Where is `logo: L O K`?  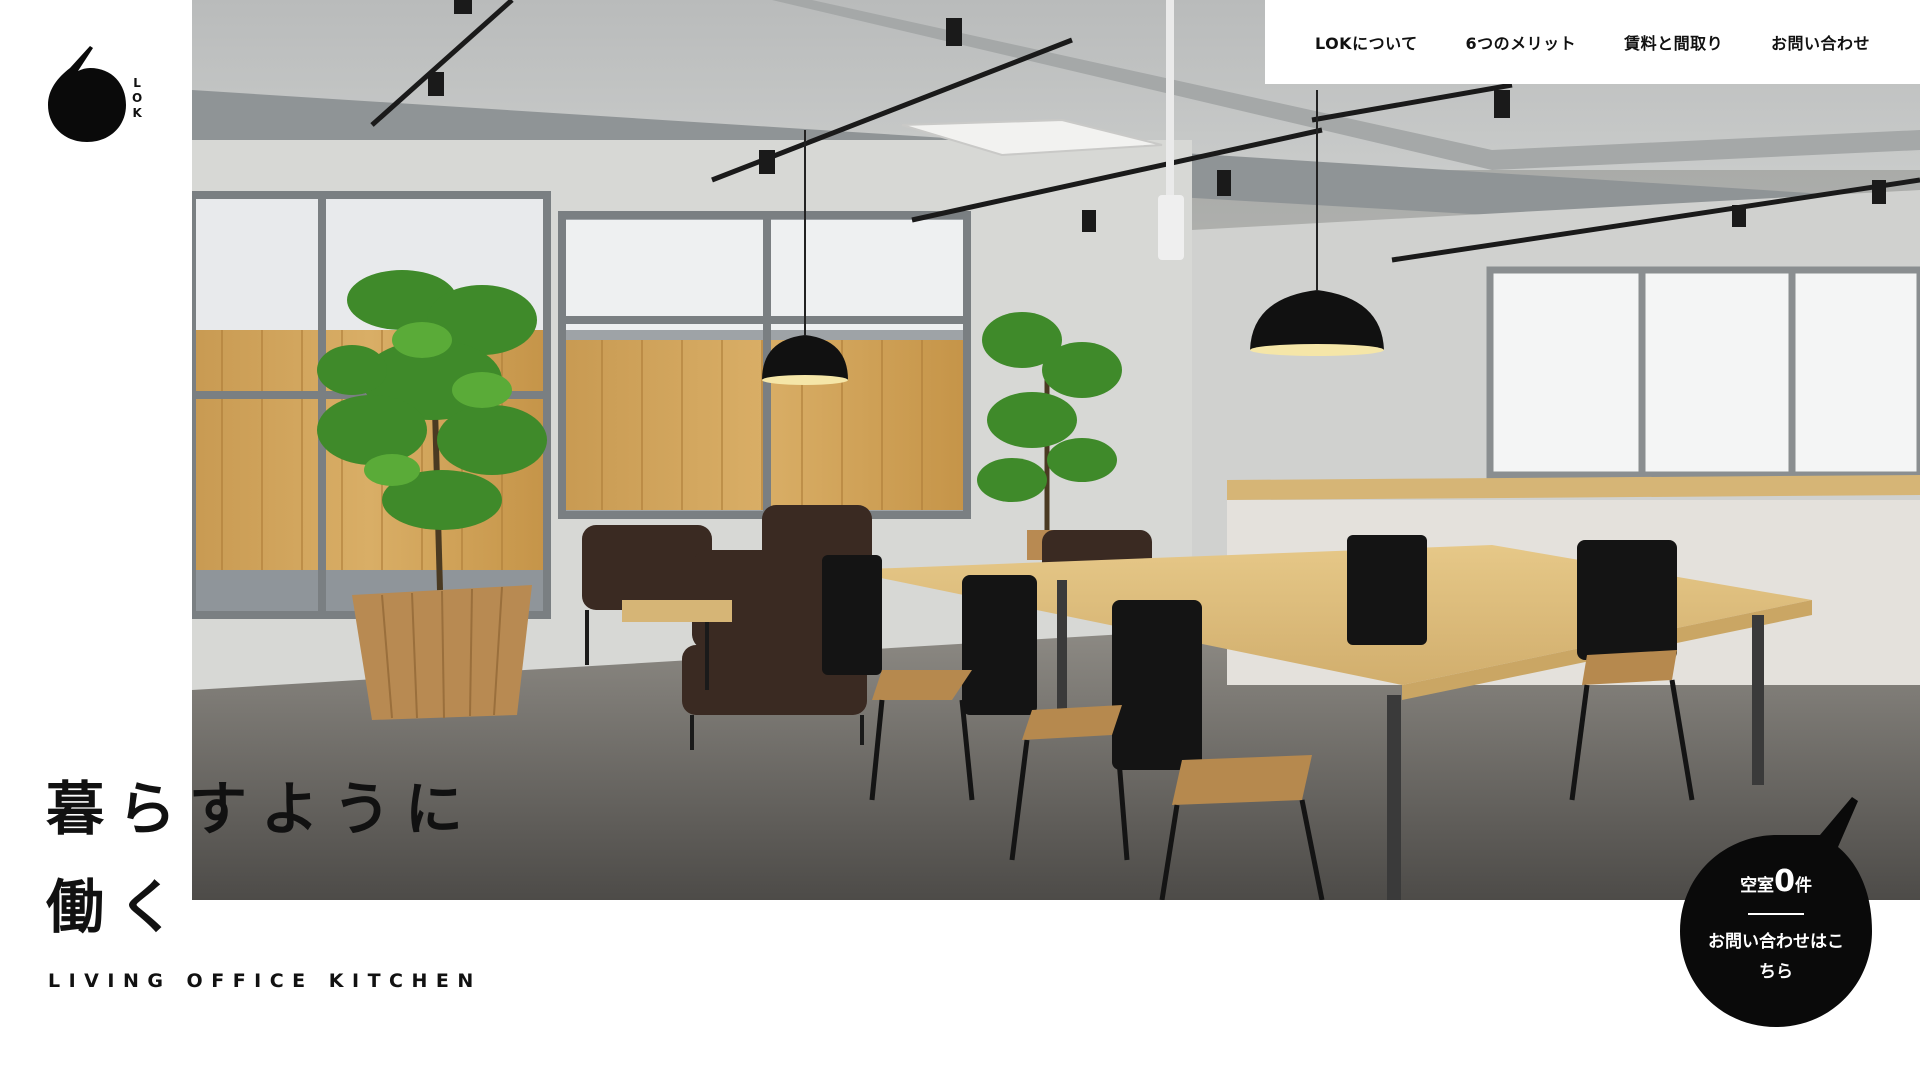 logo: L O K is located at coordinates (96, 94).